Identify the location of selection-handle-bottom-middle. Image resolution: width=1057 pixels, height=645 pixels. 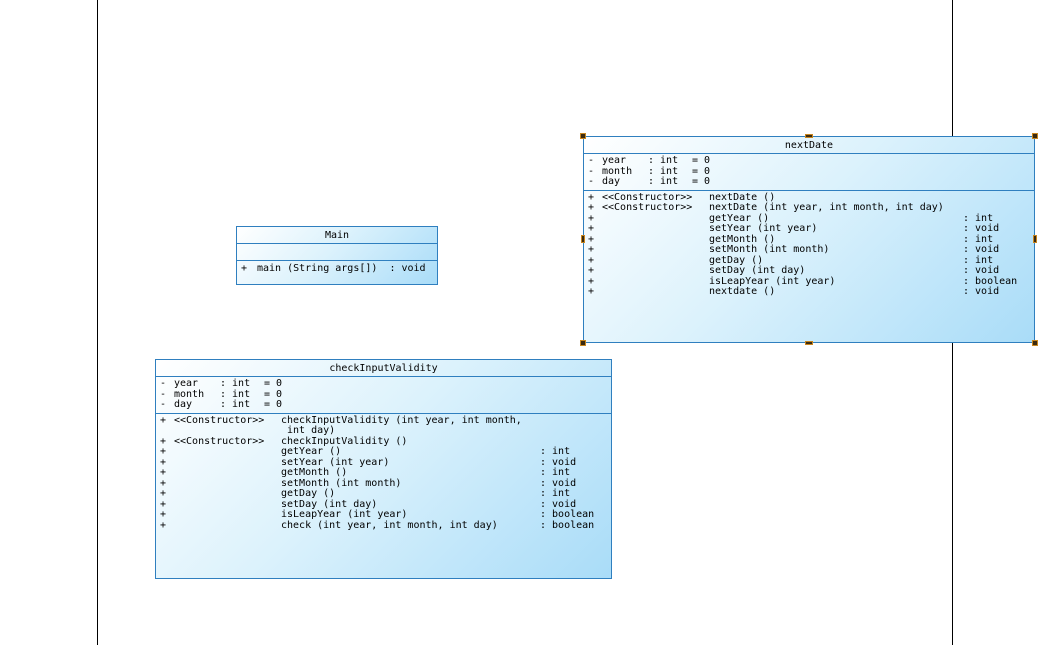
(809, 343).